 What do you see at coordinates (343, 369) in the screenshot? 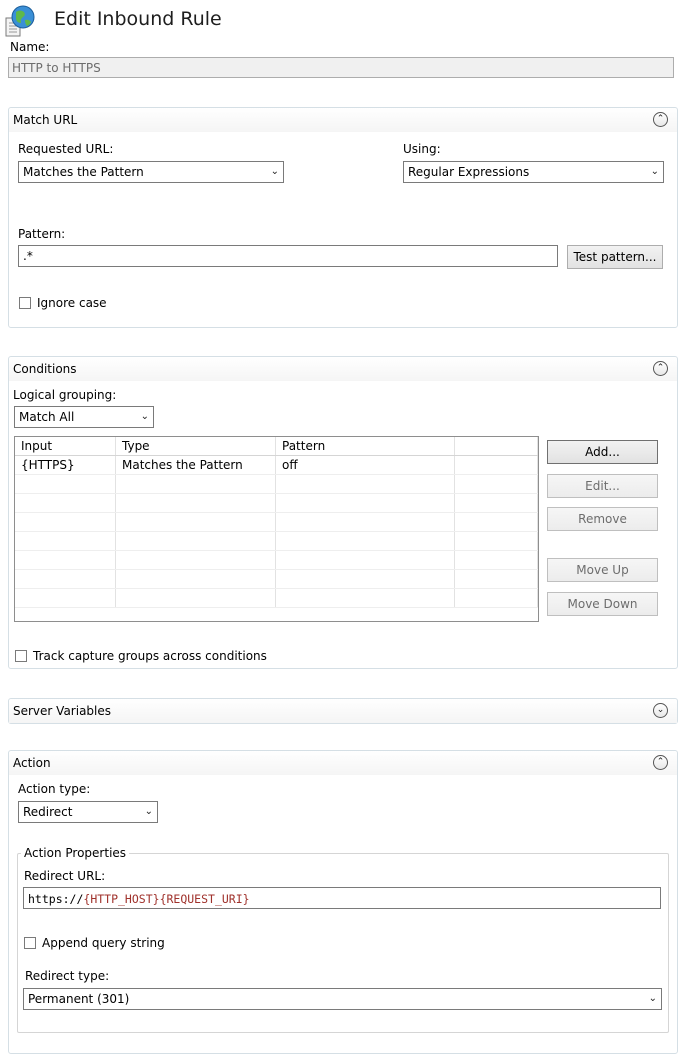
I see `conditions-header: Conditions ⌃` at bounding box center [343, 369].